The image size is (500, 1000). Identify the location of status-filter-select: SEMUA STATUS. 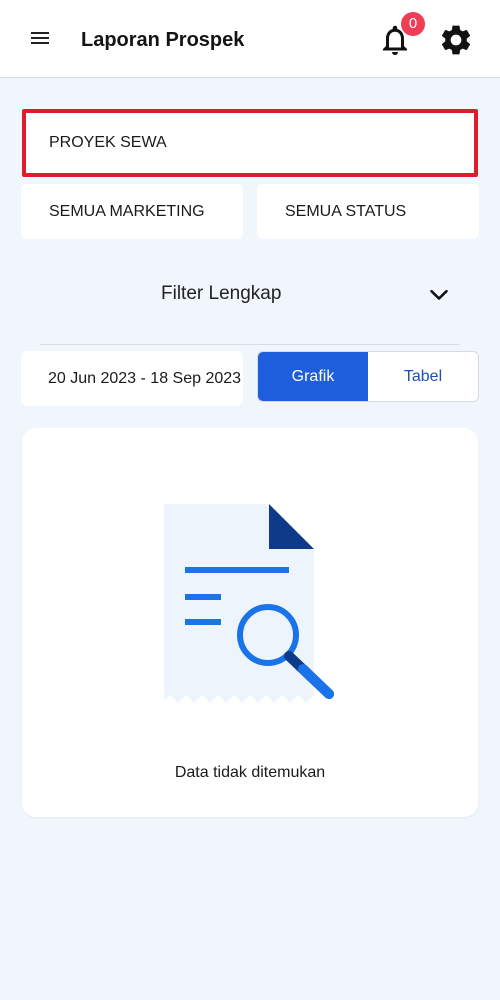
(368, 211).